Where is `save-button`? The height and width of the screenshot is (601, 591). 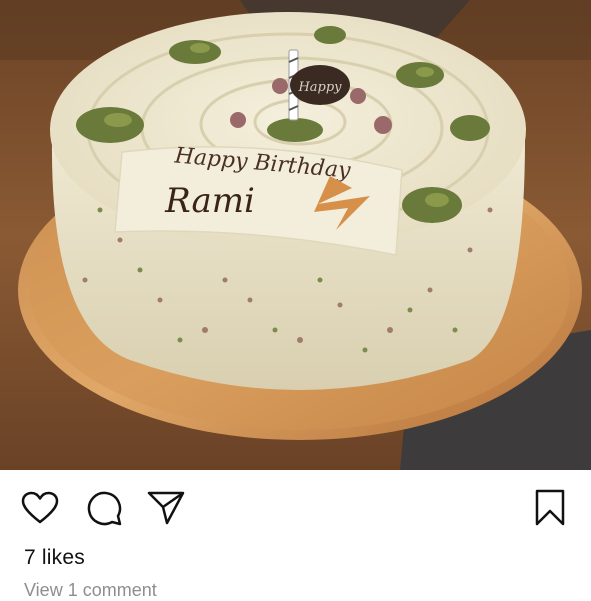 save-button is located at coordinates (550, 508).